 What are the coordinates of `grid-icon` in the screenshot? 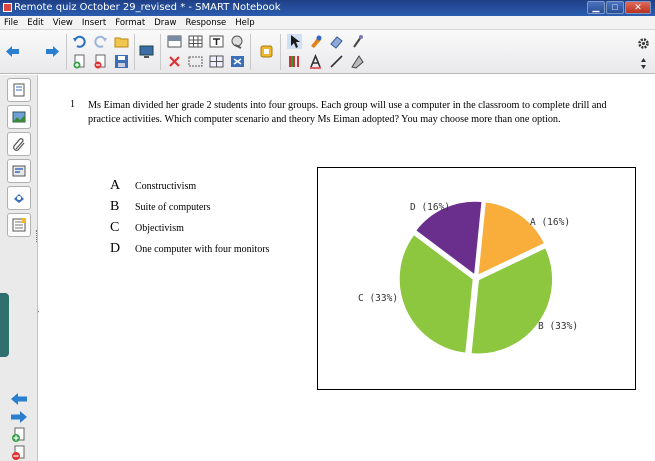 It's located at (216, 61).